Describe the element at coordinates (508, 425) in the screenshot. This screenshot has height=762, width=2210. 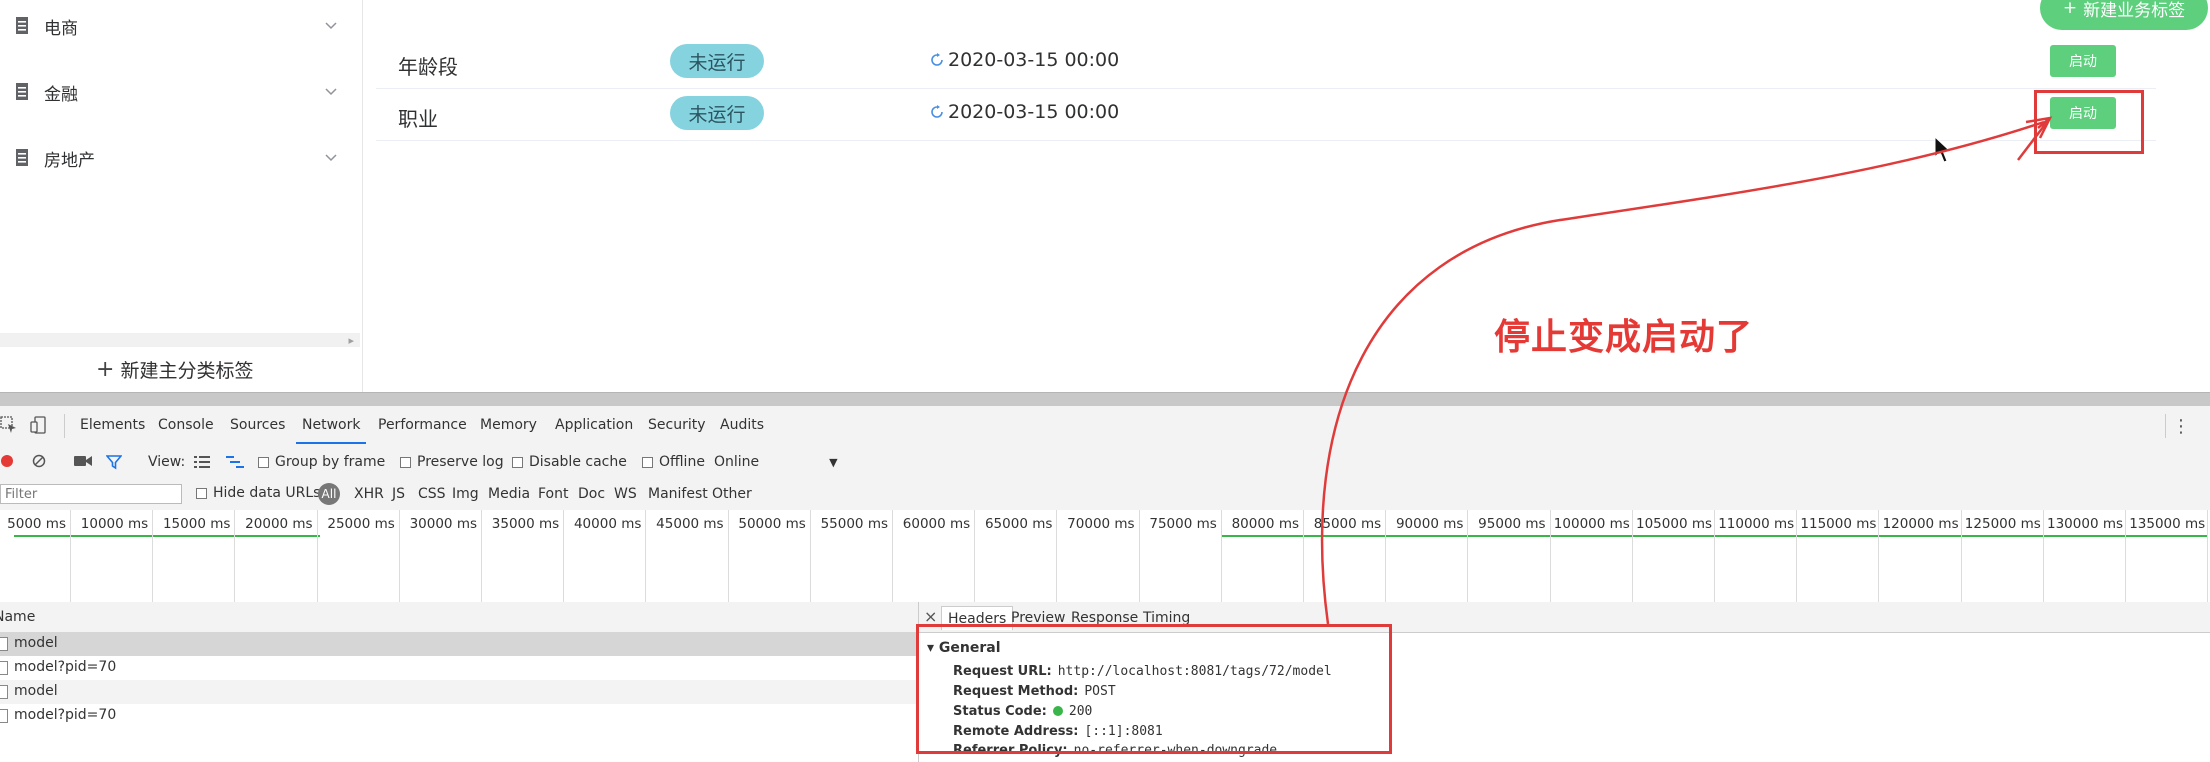
I see `tab-memory: Memory` at that location.